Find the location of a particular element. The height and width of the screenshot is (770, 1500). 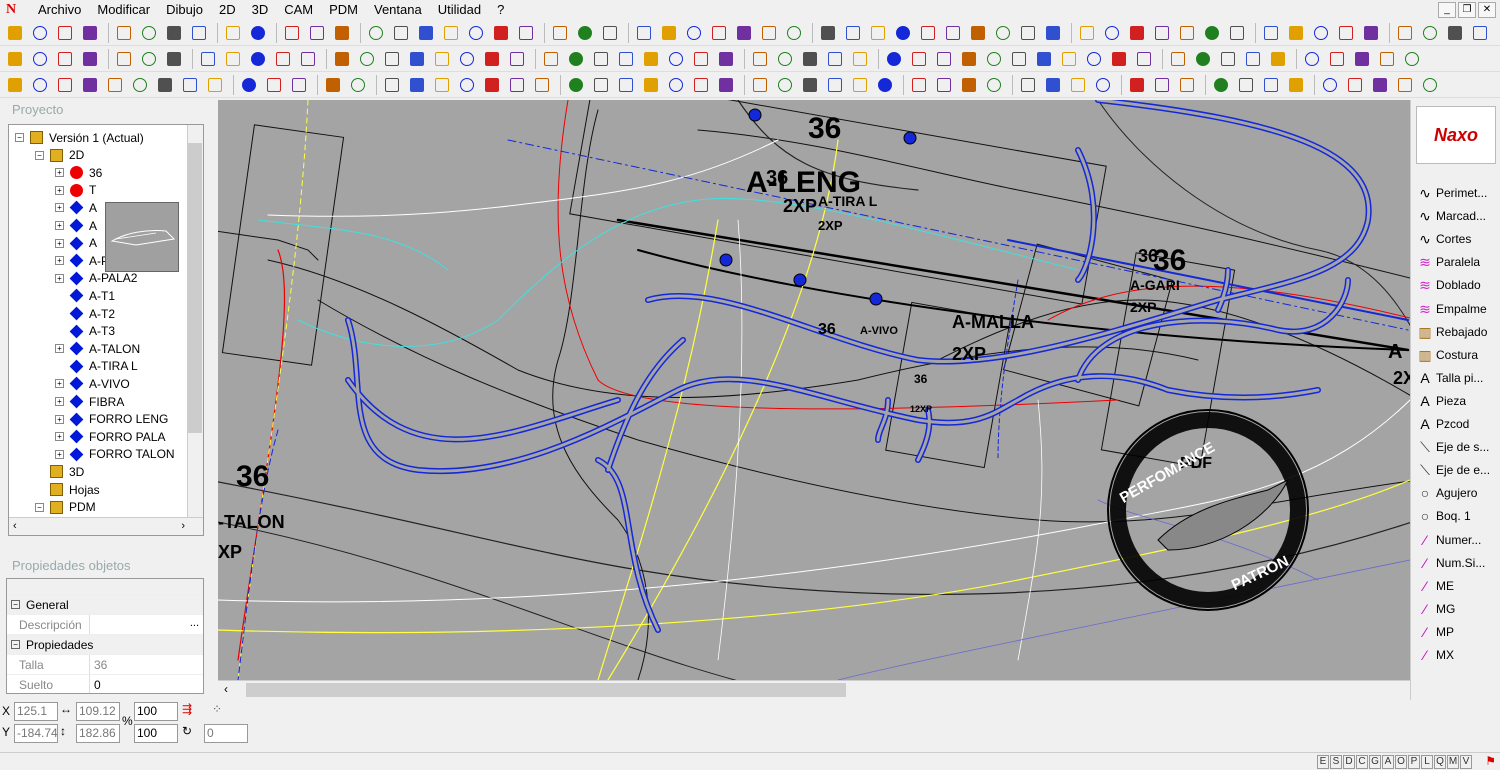

canvas-horizontal-scrollbar: ‹ is located at coordinates (814, 689).